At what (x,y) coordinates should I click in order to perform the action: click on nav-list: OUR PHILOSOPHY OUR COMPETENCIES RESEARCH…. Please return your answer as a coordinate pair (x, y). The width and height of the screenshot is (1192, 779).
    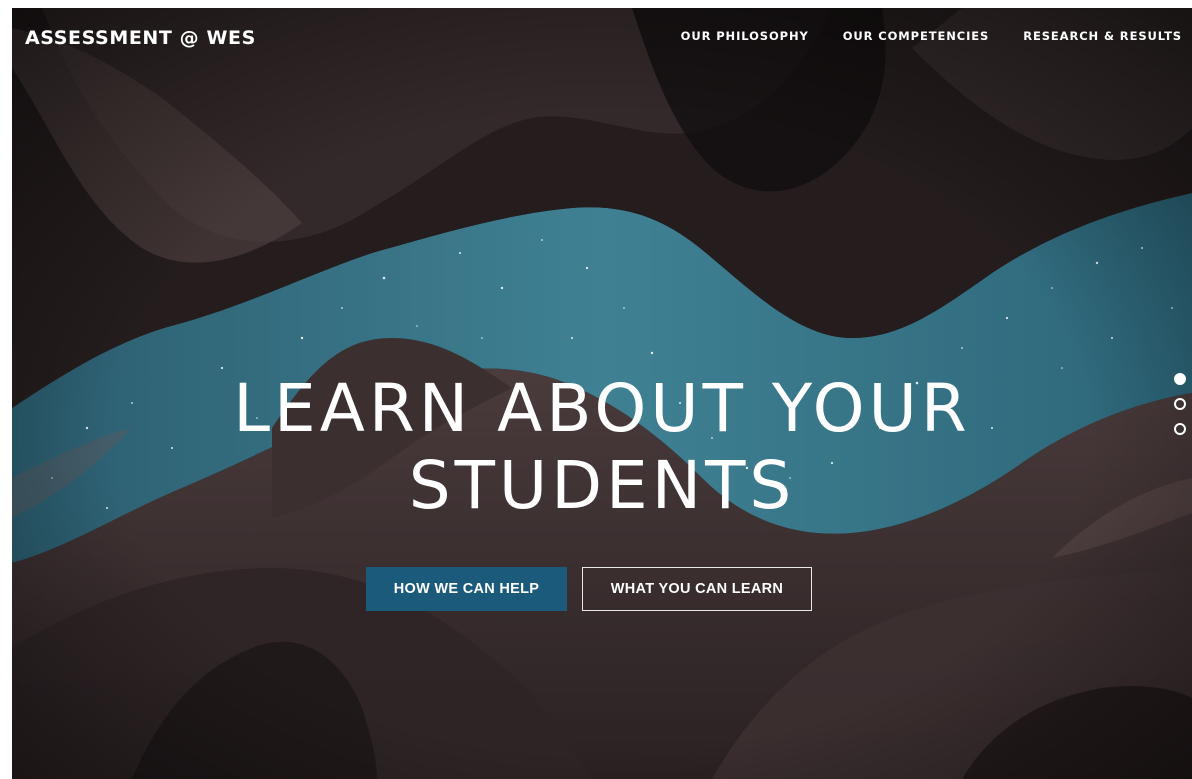
    Looking at the image, I should click on (931, 36).